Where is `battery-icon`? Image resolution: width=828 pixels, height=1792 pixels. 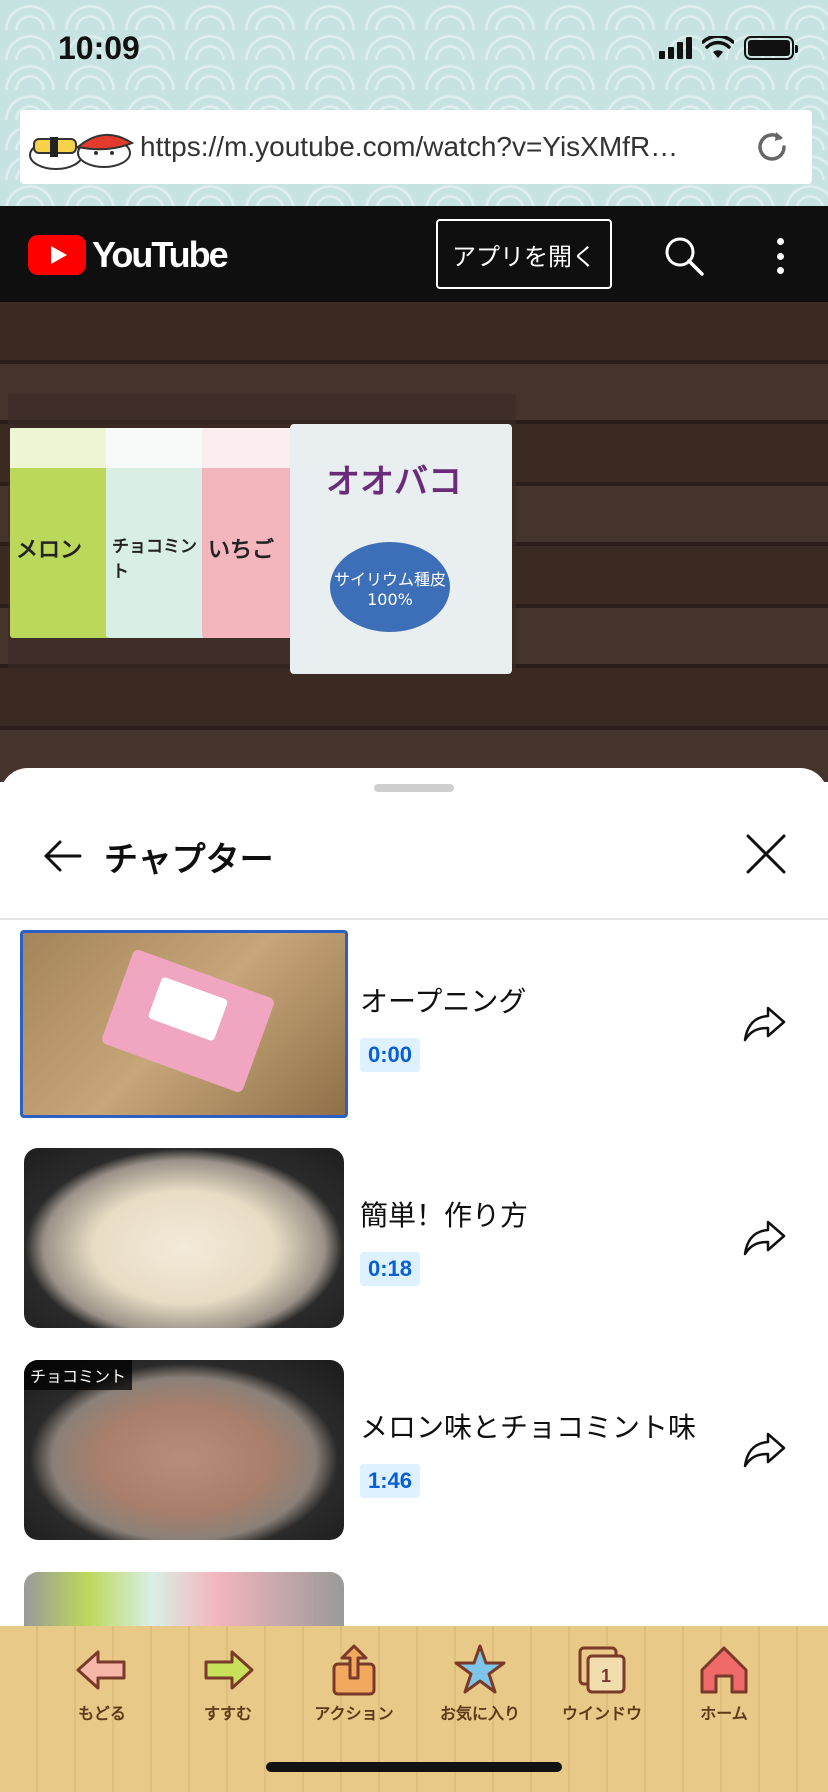
battery-icon is located at coordinates (771, 48).